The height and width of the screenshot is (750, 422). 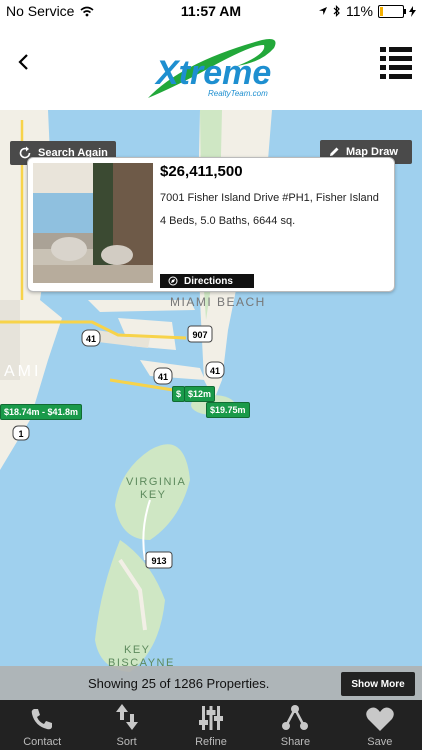 I want to click on list-menu-icon, so click(x=396, y=63).